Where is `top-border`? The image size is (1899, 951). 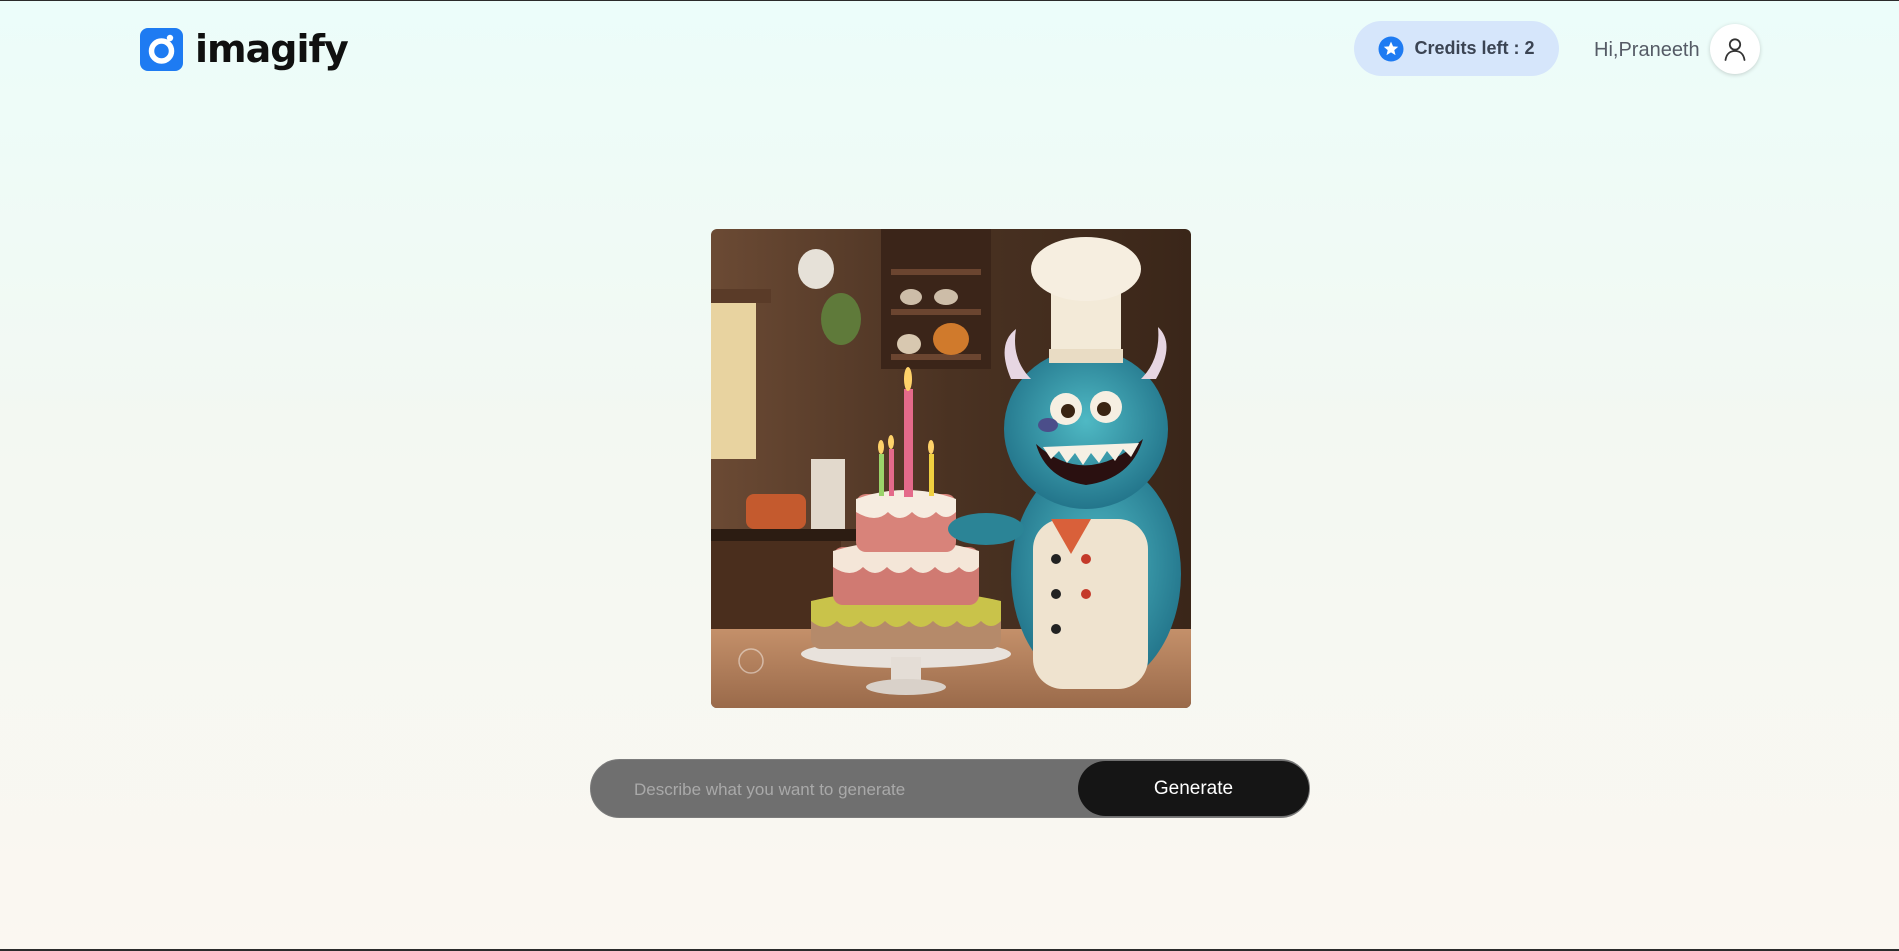 top-border is located at coordinates (949, 0).